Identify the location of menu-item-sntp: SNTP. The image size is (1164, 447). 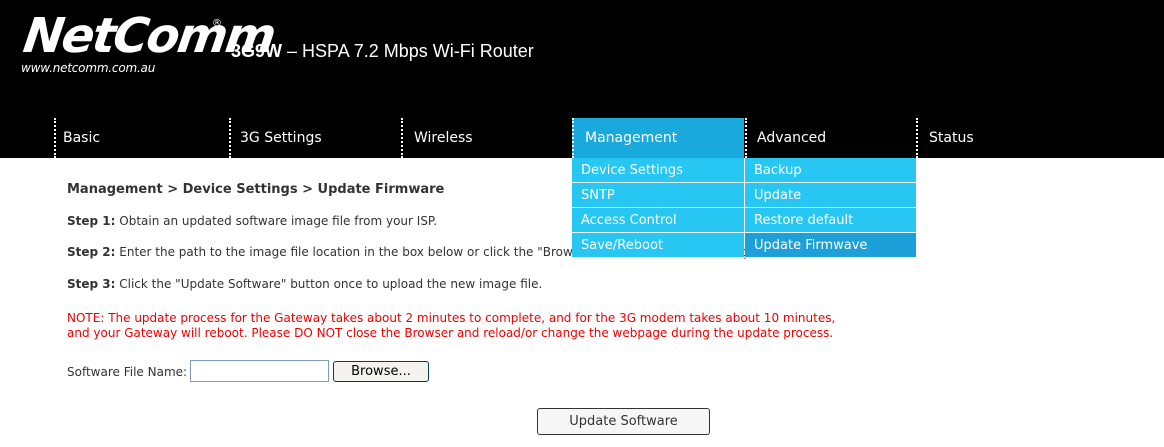
(658, 195).